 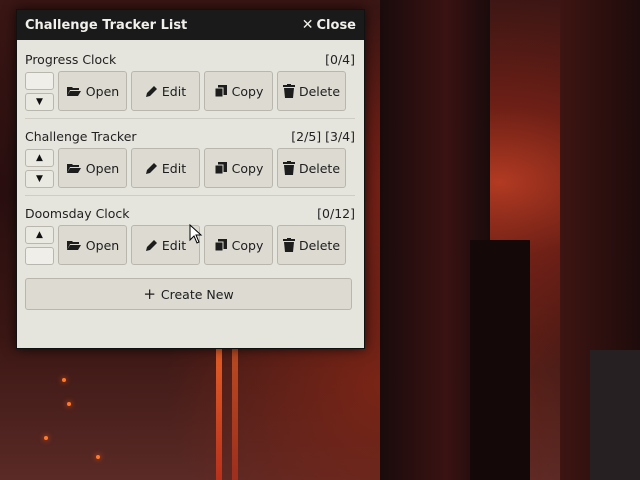 What do you see at coordinates (196, 235) in the screenshot?
I see `mouse-cursor-icon` at bounding box center [196, 235].